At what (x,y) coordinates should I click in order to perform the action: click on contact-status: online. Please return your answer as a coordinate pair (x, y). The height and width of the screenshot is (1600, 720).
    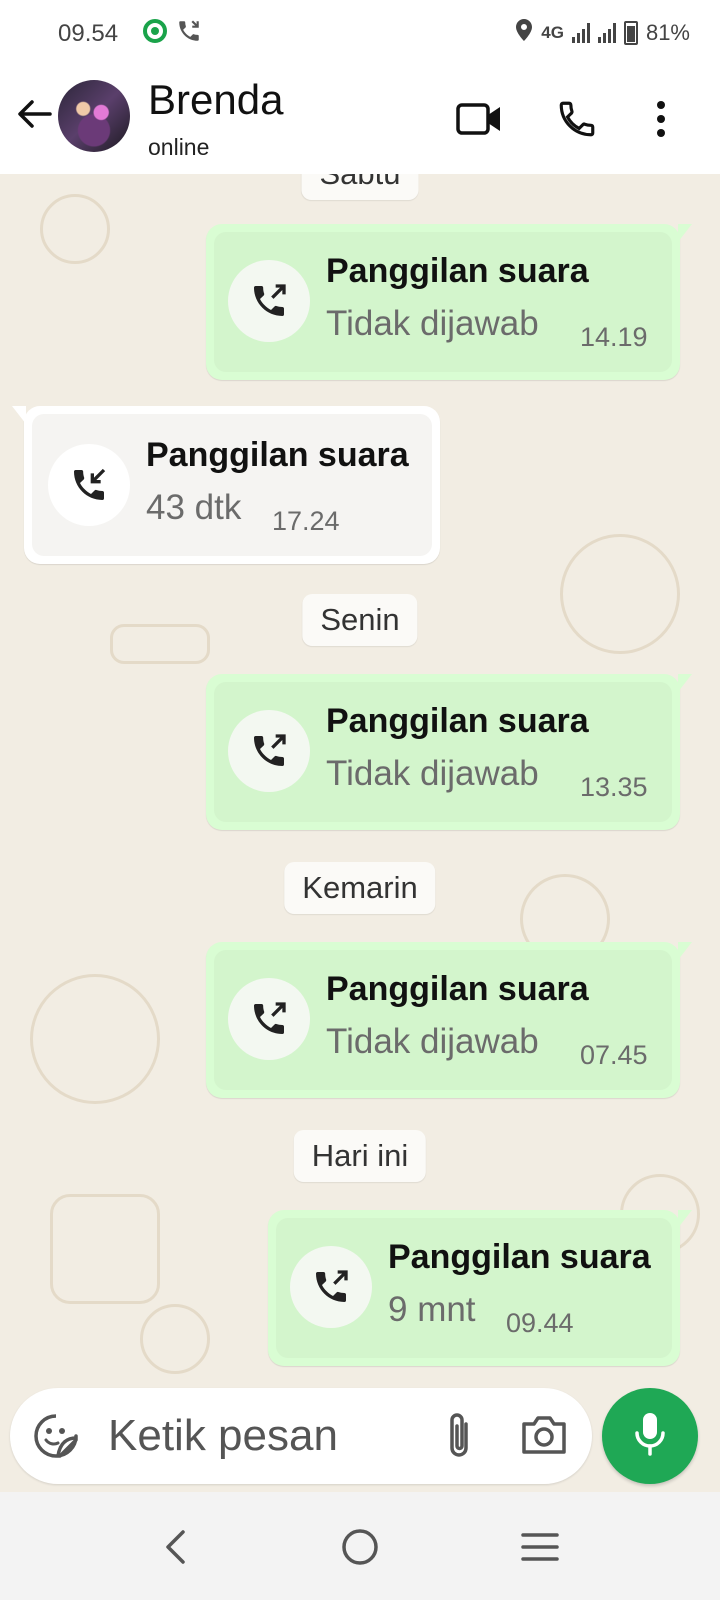
    Looking at the image, I should click on (179, 147).